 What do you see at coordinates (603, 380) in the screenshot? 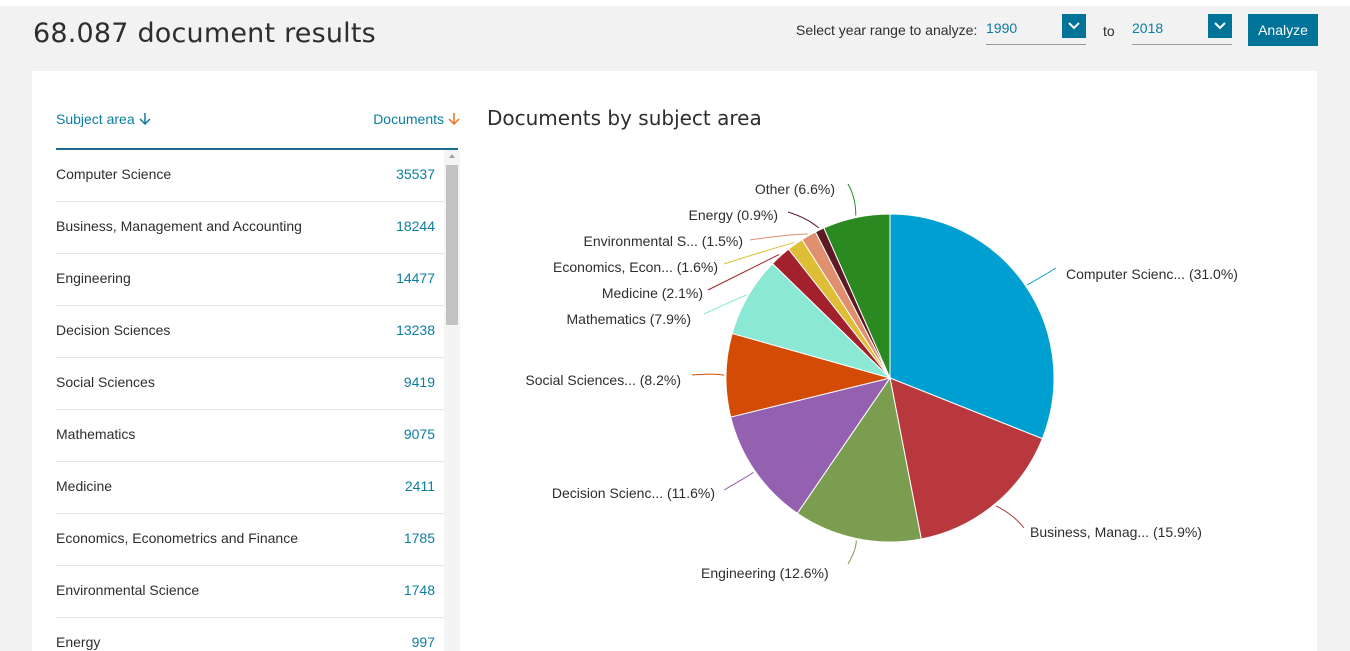
I see `slice-label: Social Sciences... (8.2%)` at bounding box center [603, 380].